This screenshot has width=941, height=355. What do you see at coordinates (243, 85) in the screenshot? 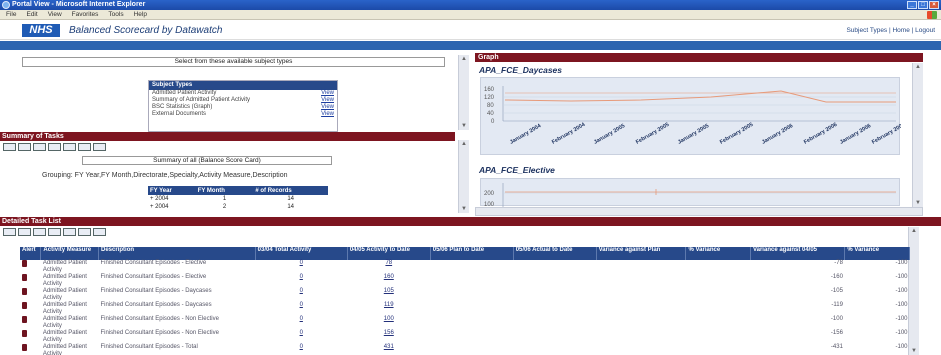
I see `subject-types-title: Subject Types` at bounding box center [243, 85].